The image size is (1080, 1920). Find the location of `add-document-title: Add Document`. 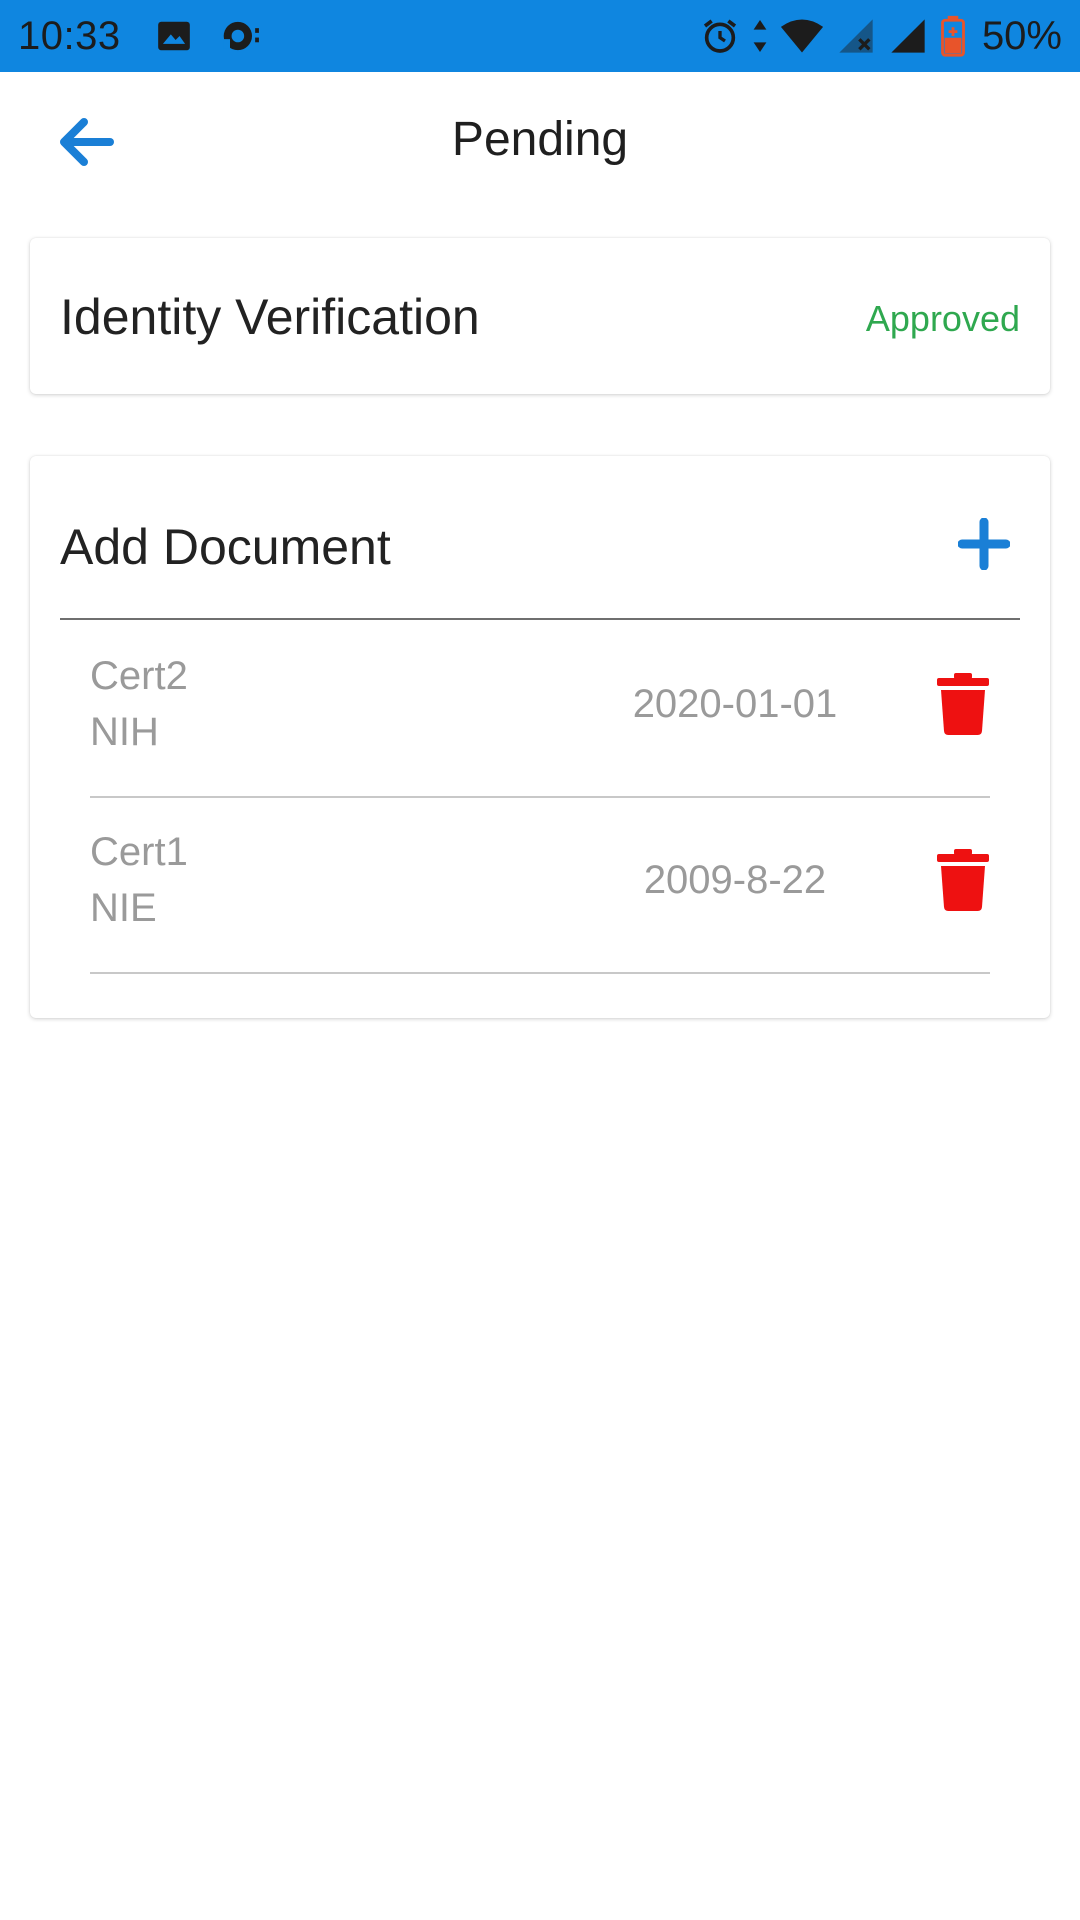

add-document-title: Add Document is located at coordinates (225, 547).